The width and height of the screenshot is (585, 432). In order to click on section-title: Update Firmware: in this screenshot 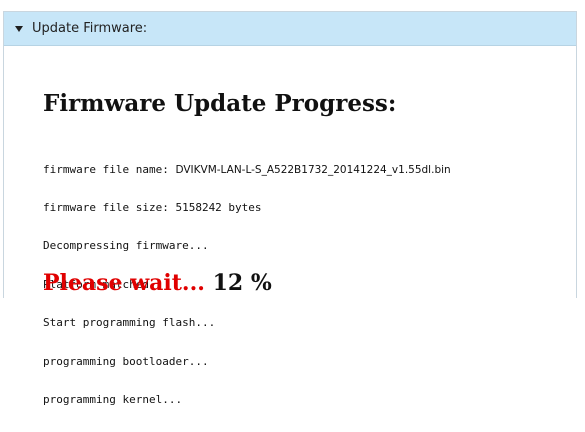, I will do `click(90, 28)`.